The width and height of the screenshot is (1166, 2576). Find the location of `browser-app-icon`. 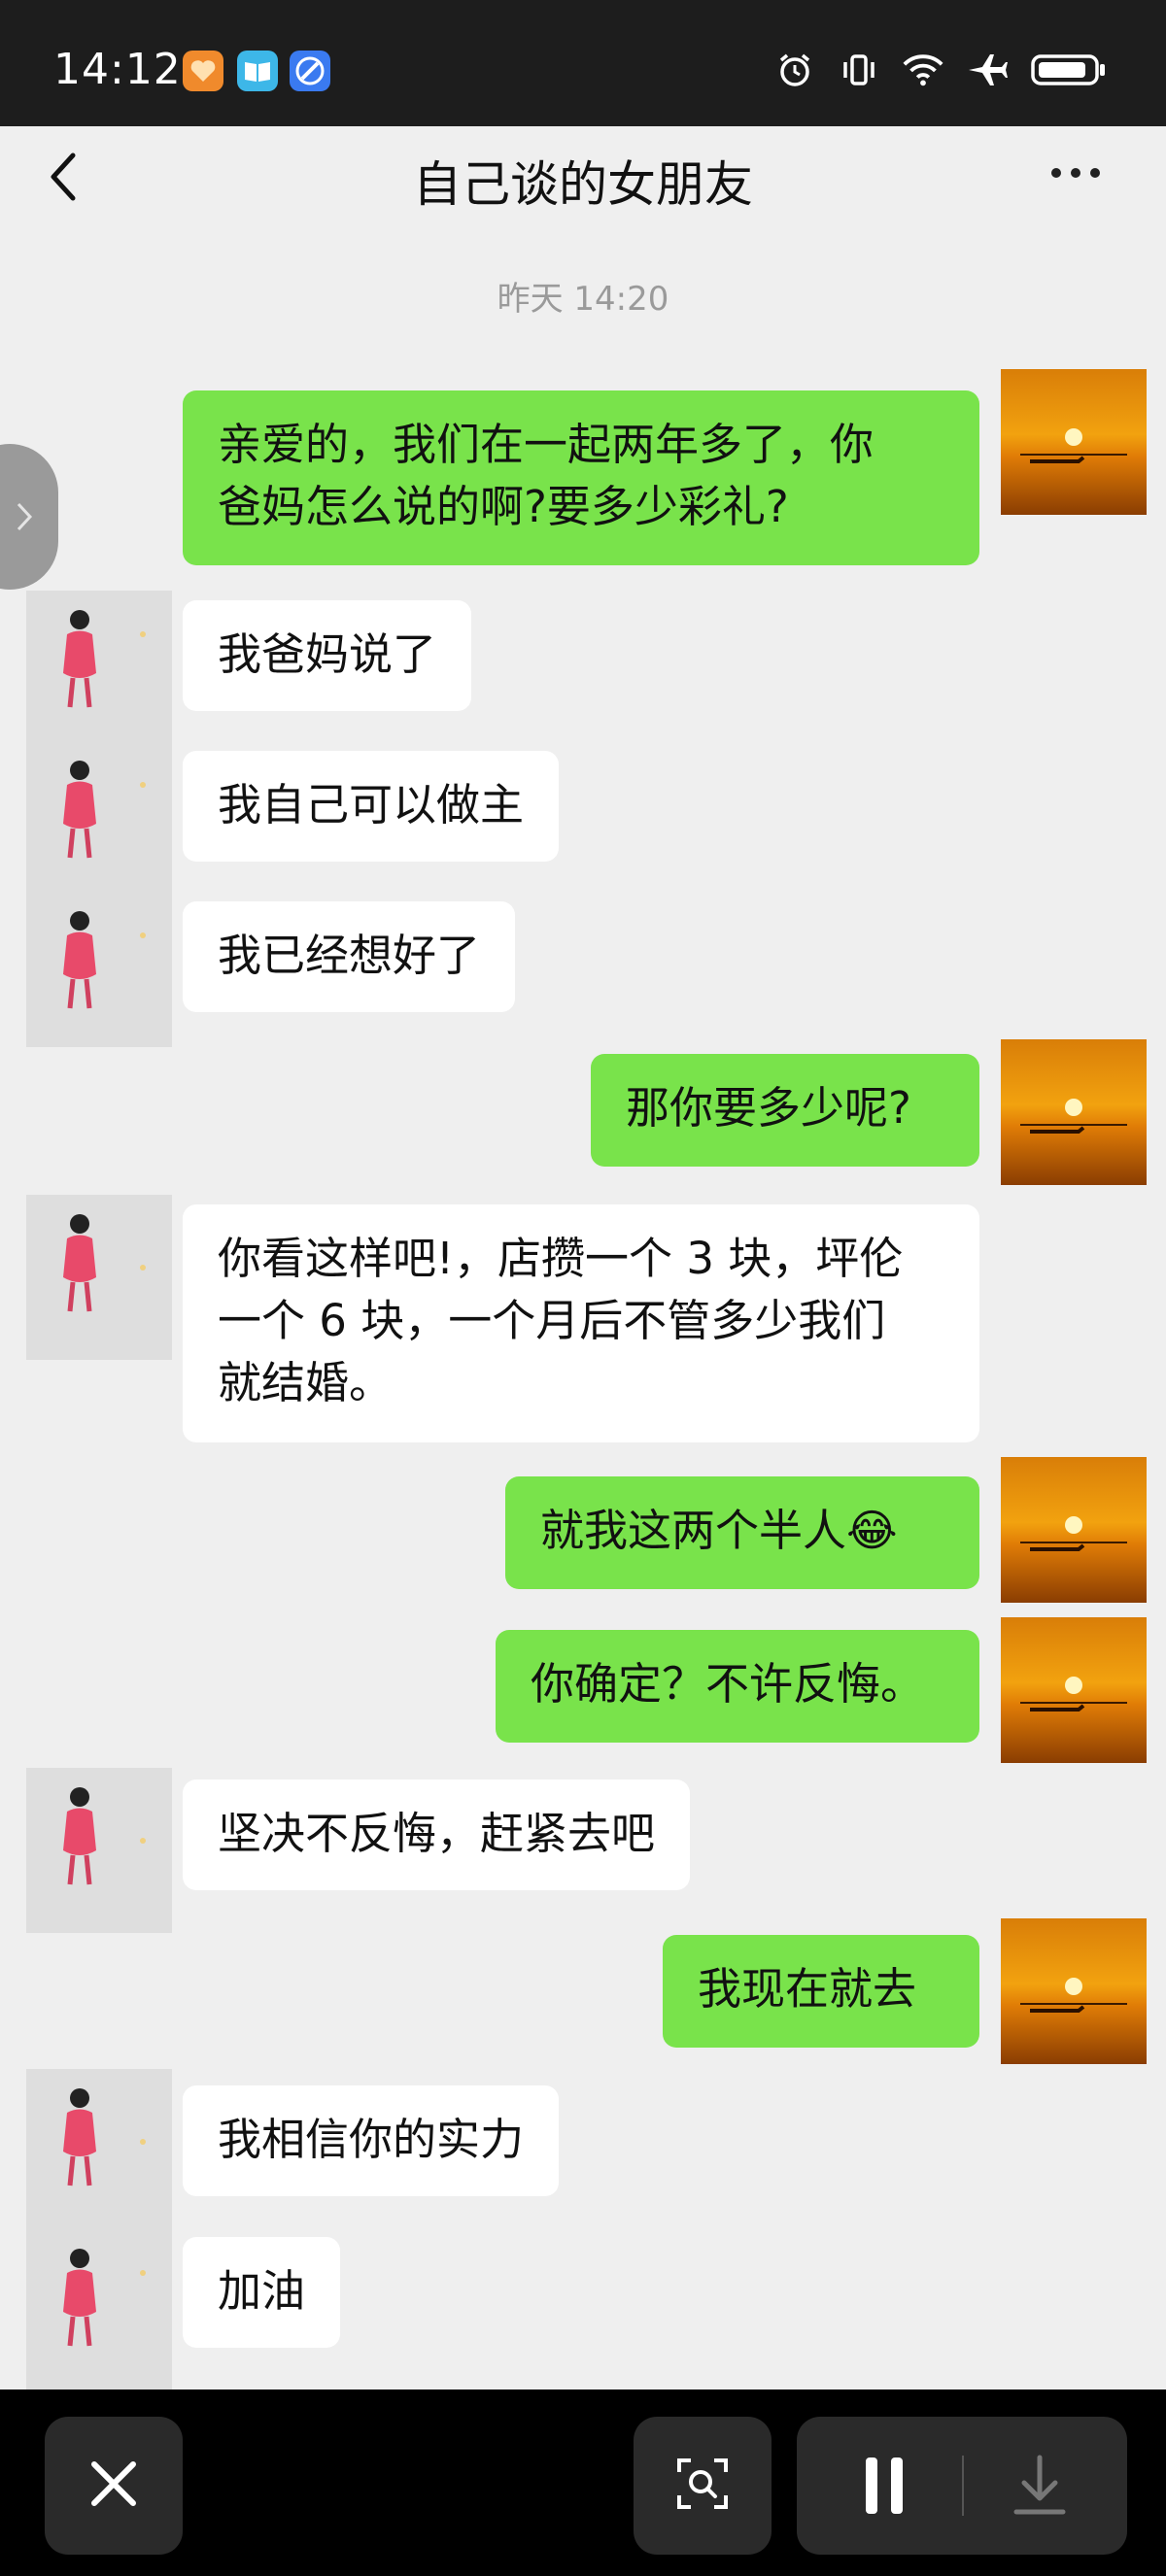

browser-app-icon is located at coordinates (310, 71).